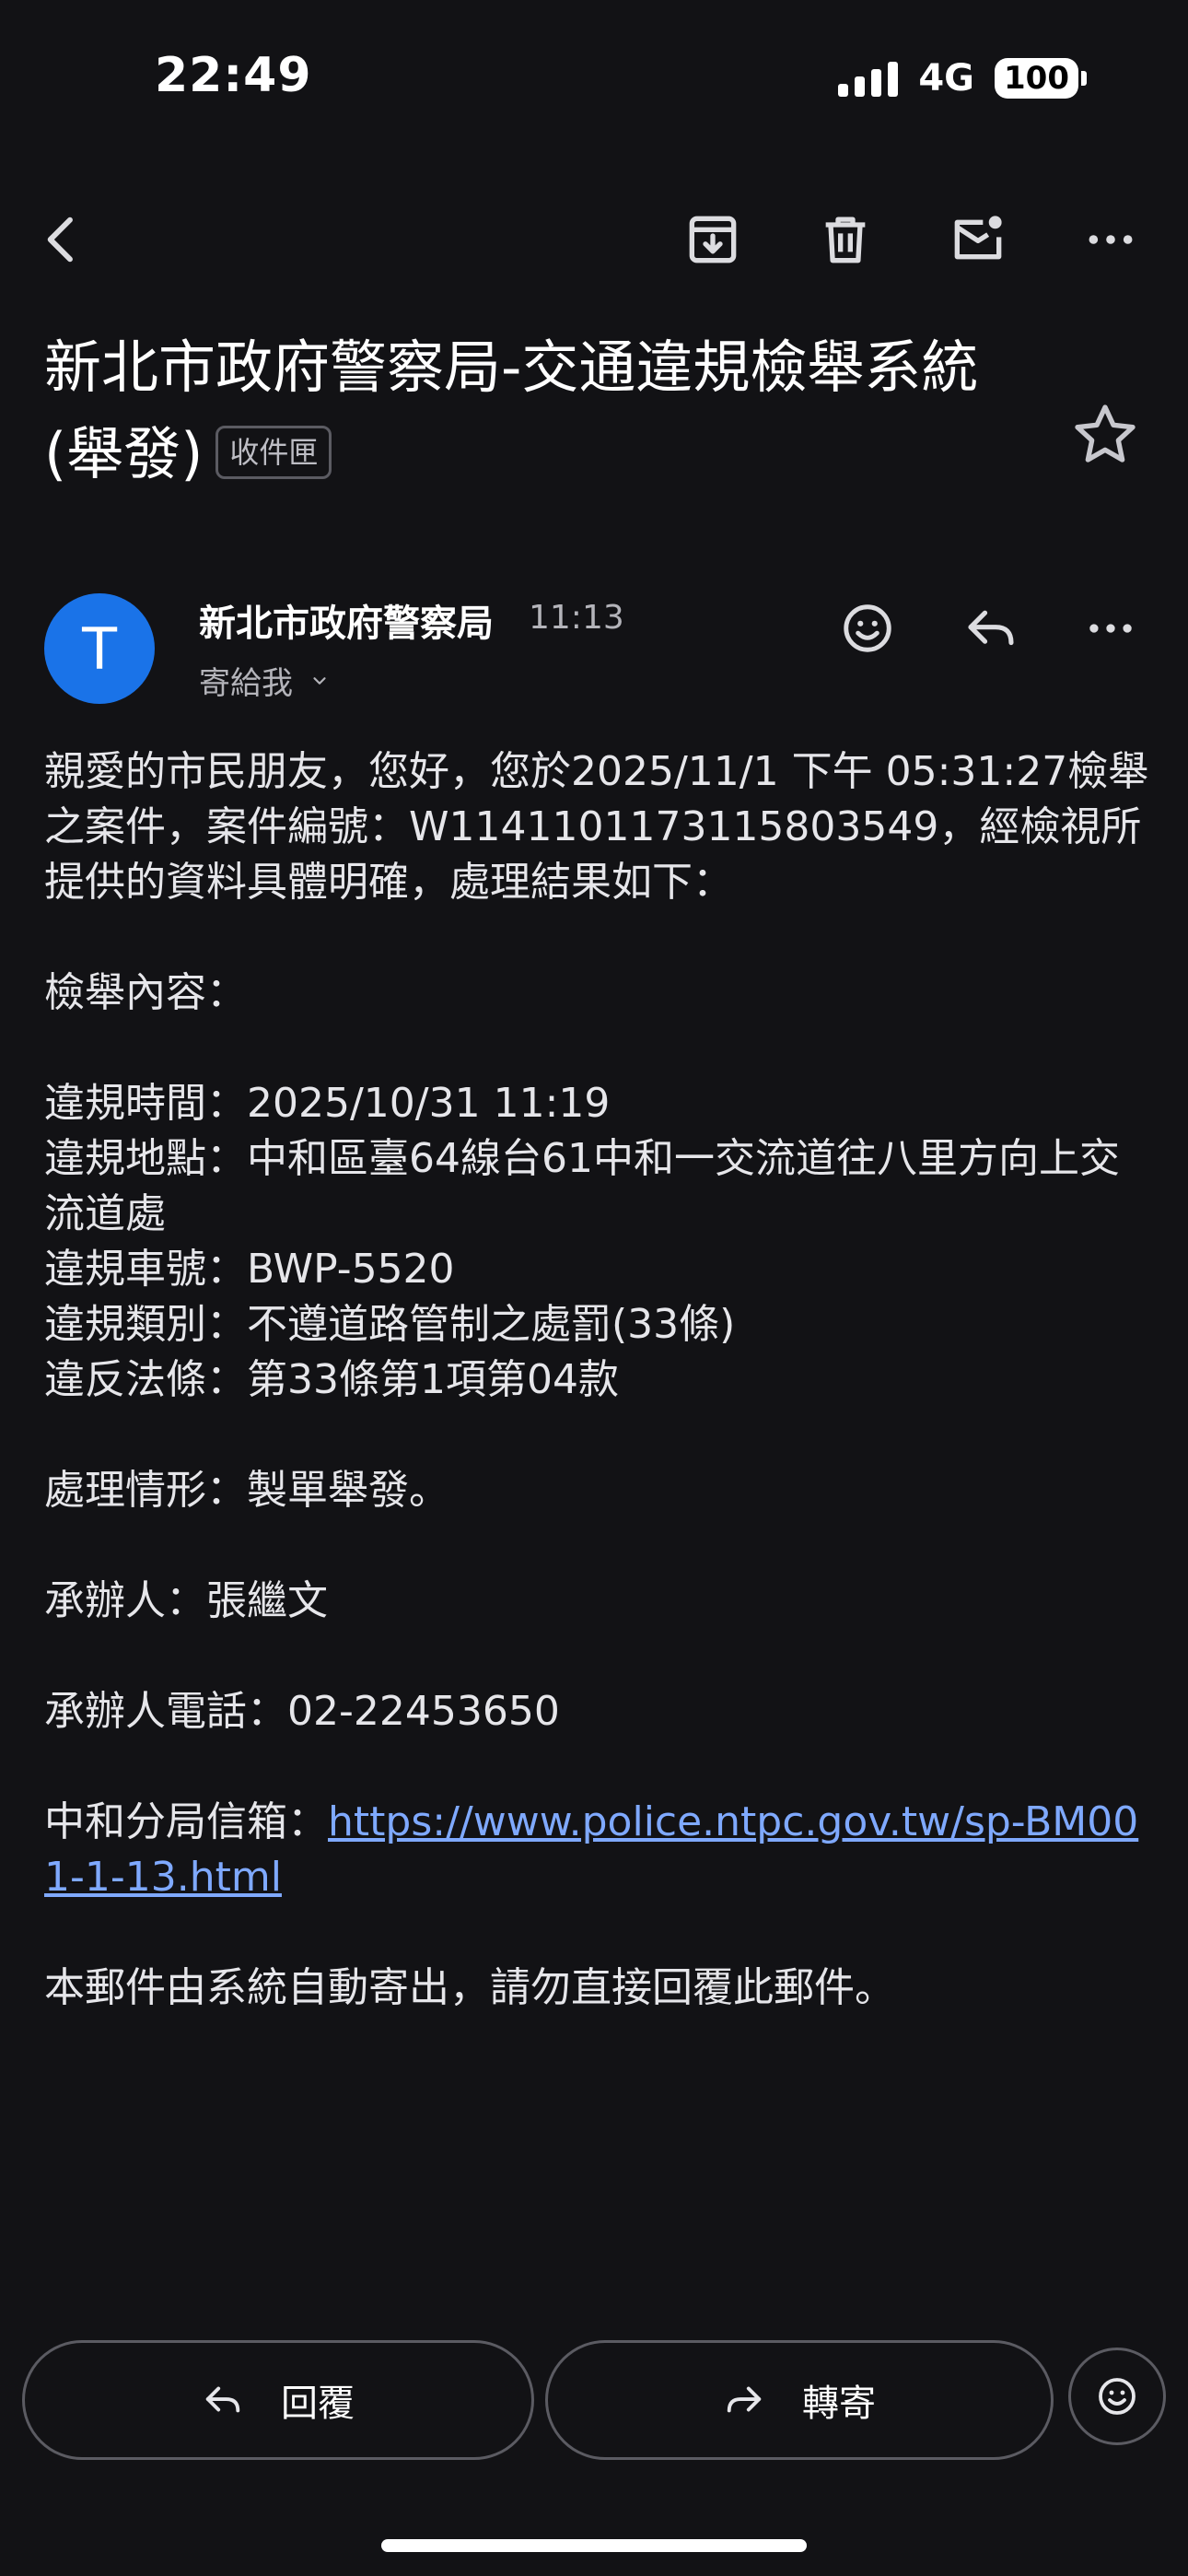 The image size is (1188, 2576). I want to click on sender-name: 新北市政府警察局, so click(346, 624).